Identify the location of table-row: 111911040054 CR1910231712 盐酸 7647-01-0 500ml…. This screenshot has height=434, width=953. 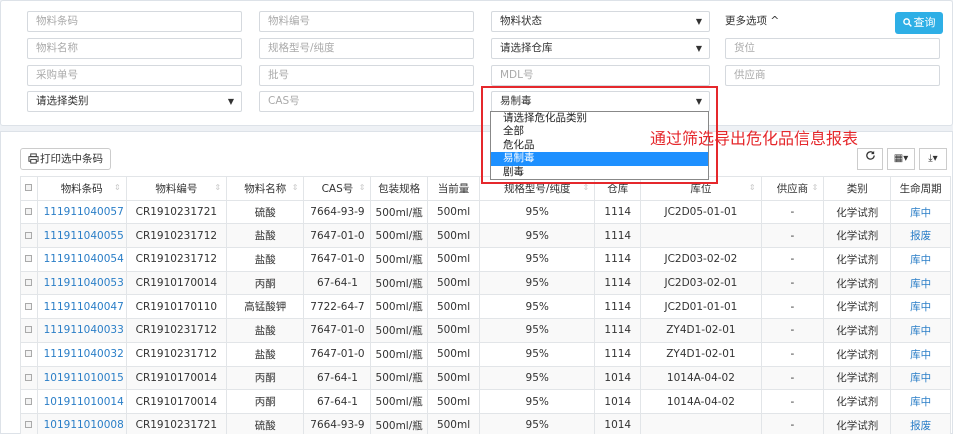
(485, 259).